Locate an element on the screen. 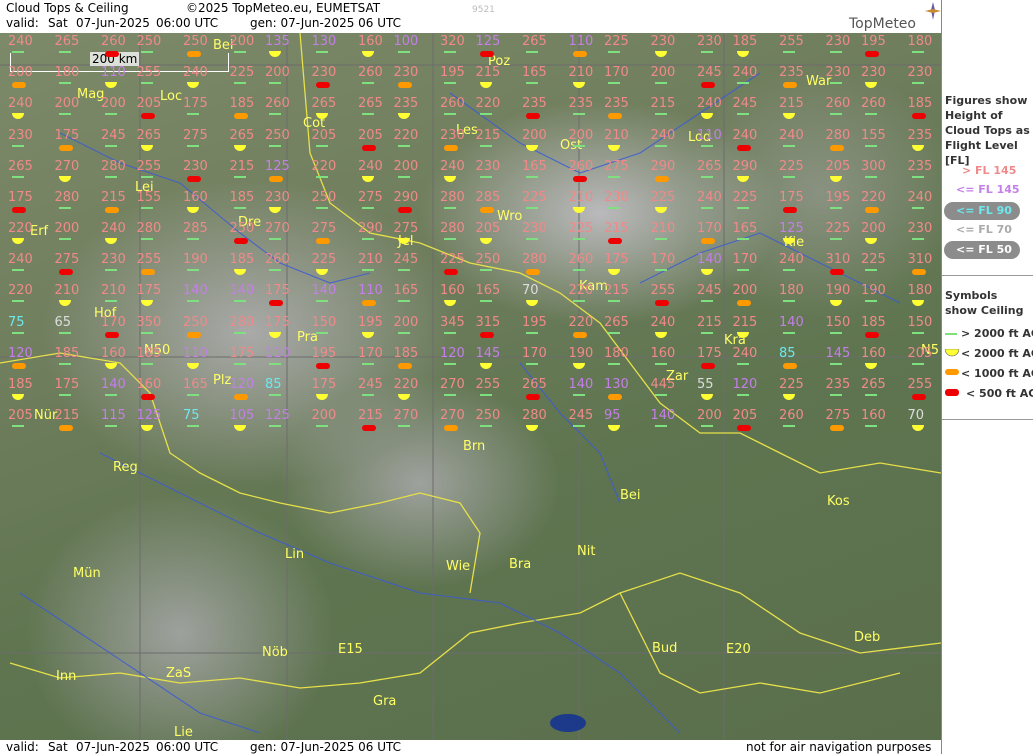  cloud-top-value: 275 is located at coordinates (370, 197).